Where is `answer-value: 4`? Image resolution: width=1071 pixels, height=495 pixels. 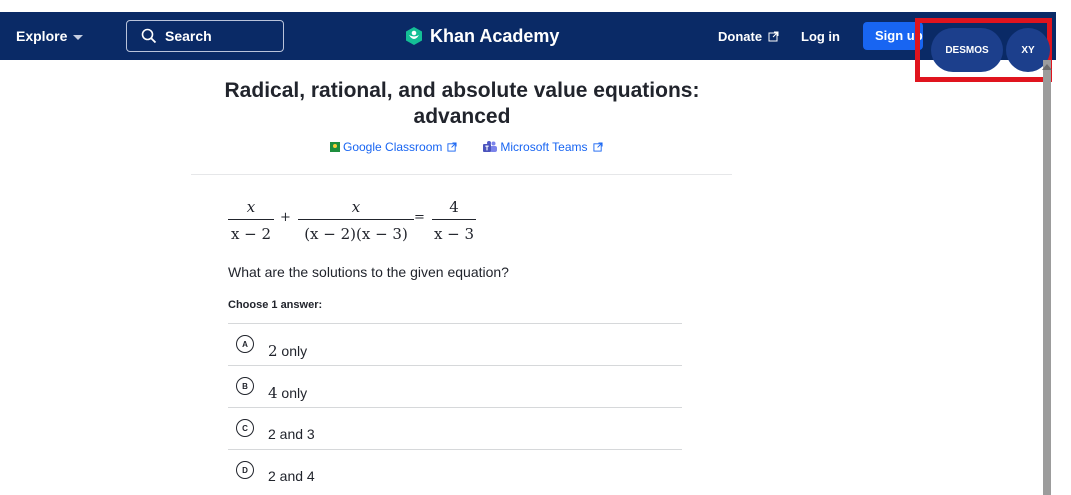 answer-value: 4 is located at coordinates (273, 393).